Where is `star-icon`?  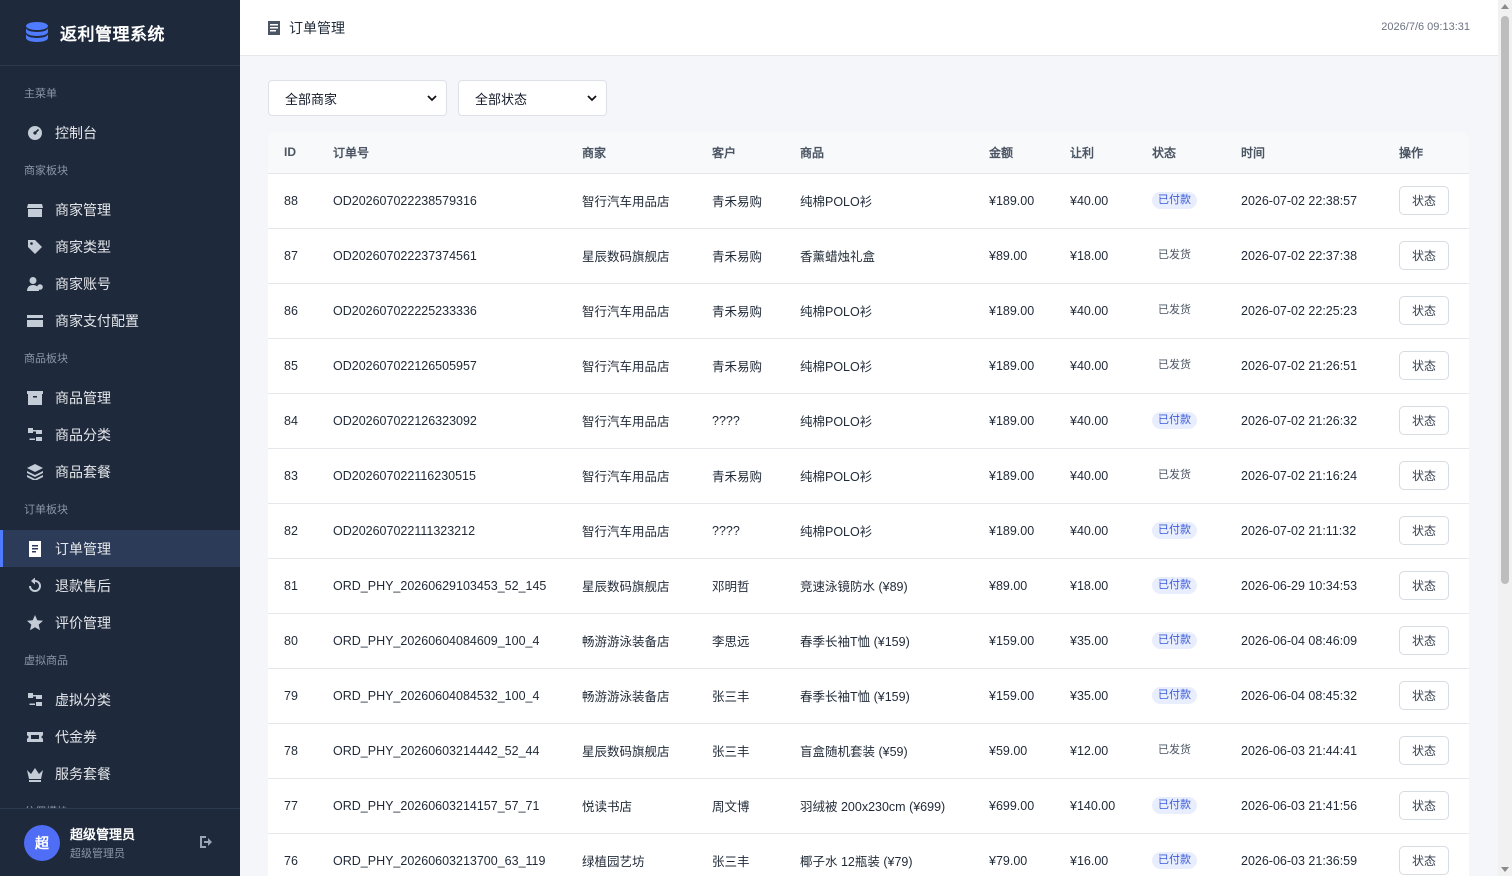
star-icon is located at coordinates (35, 623).